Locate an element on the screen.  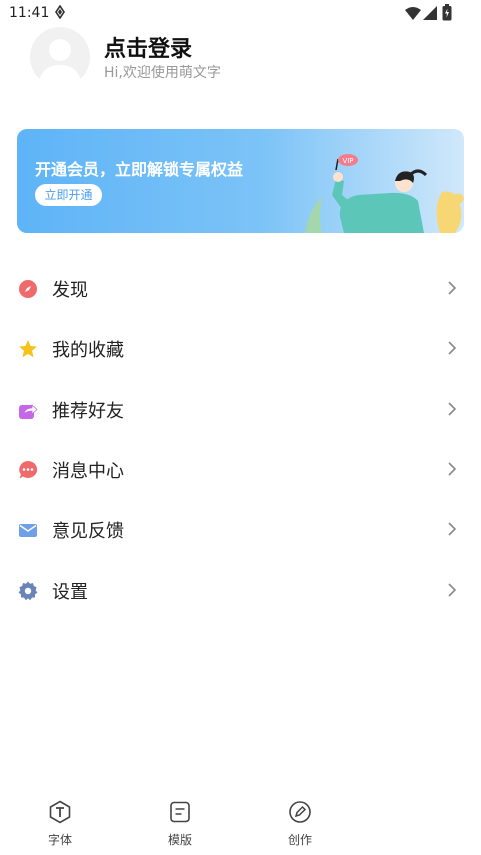
wifi-icon is located at coordinates (413, 13).